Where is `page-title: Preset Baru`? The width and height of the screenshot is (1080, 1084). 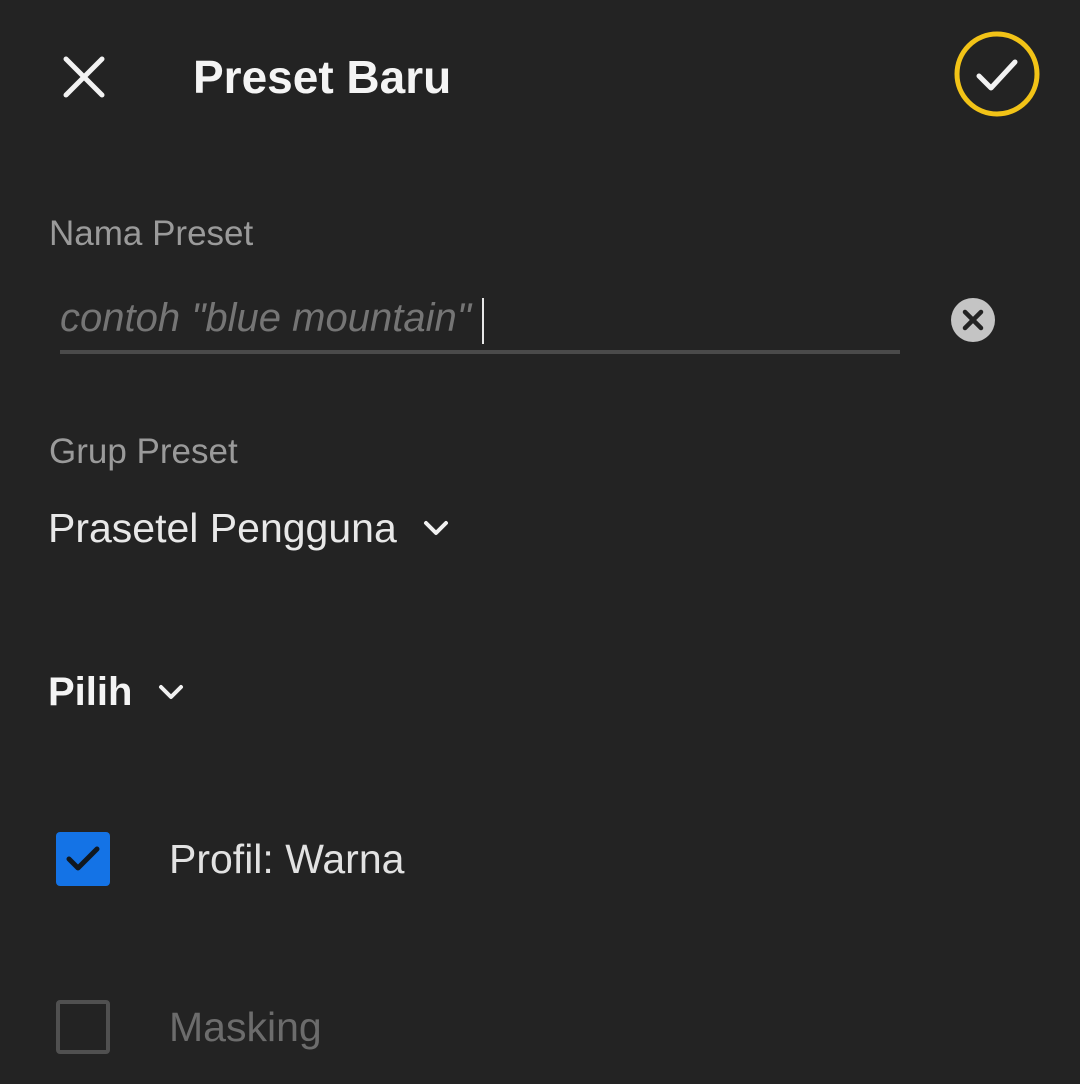
page-title: Preset Baru is located at coordinates (322, 77).